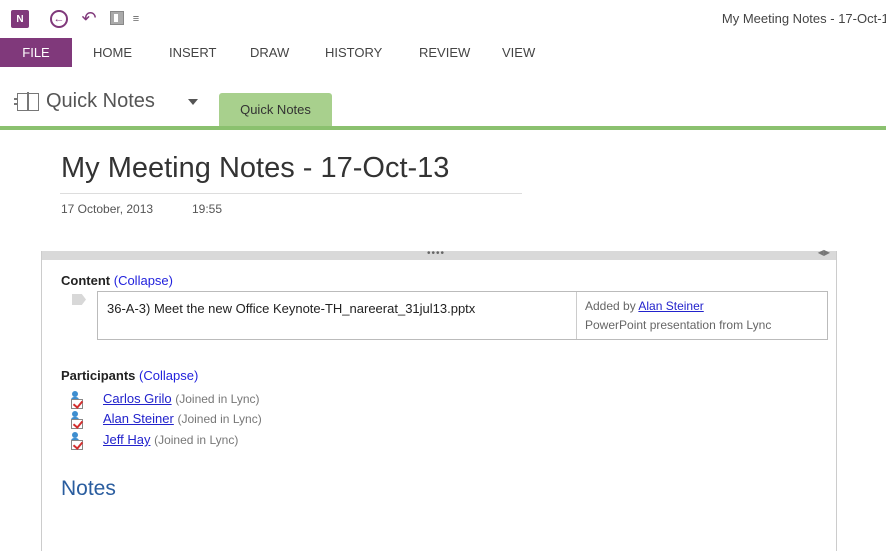 The image size is (886, 551). I want to click on section-tab-quick-notes: Quick Notes, so click(275, 109).